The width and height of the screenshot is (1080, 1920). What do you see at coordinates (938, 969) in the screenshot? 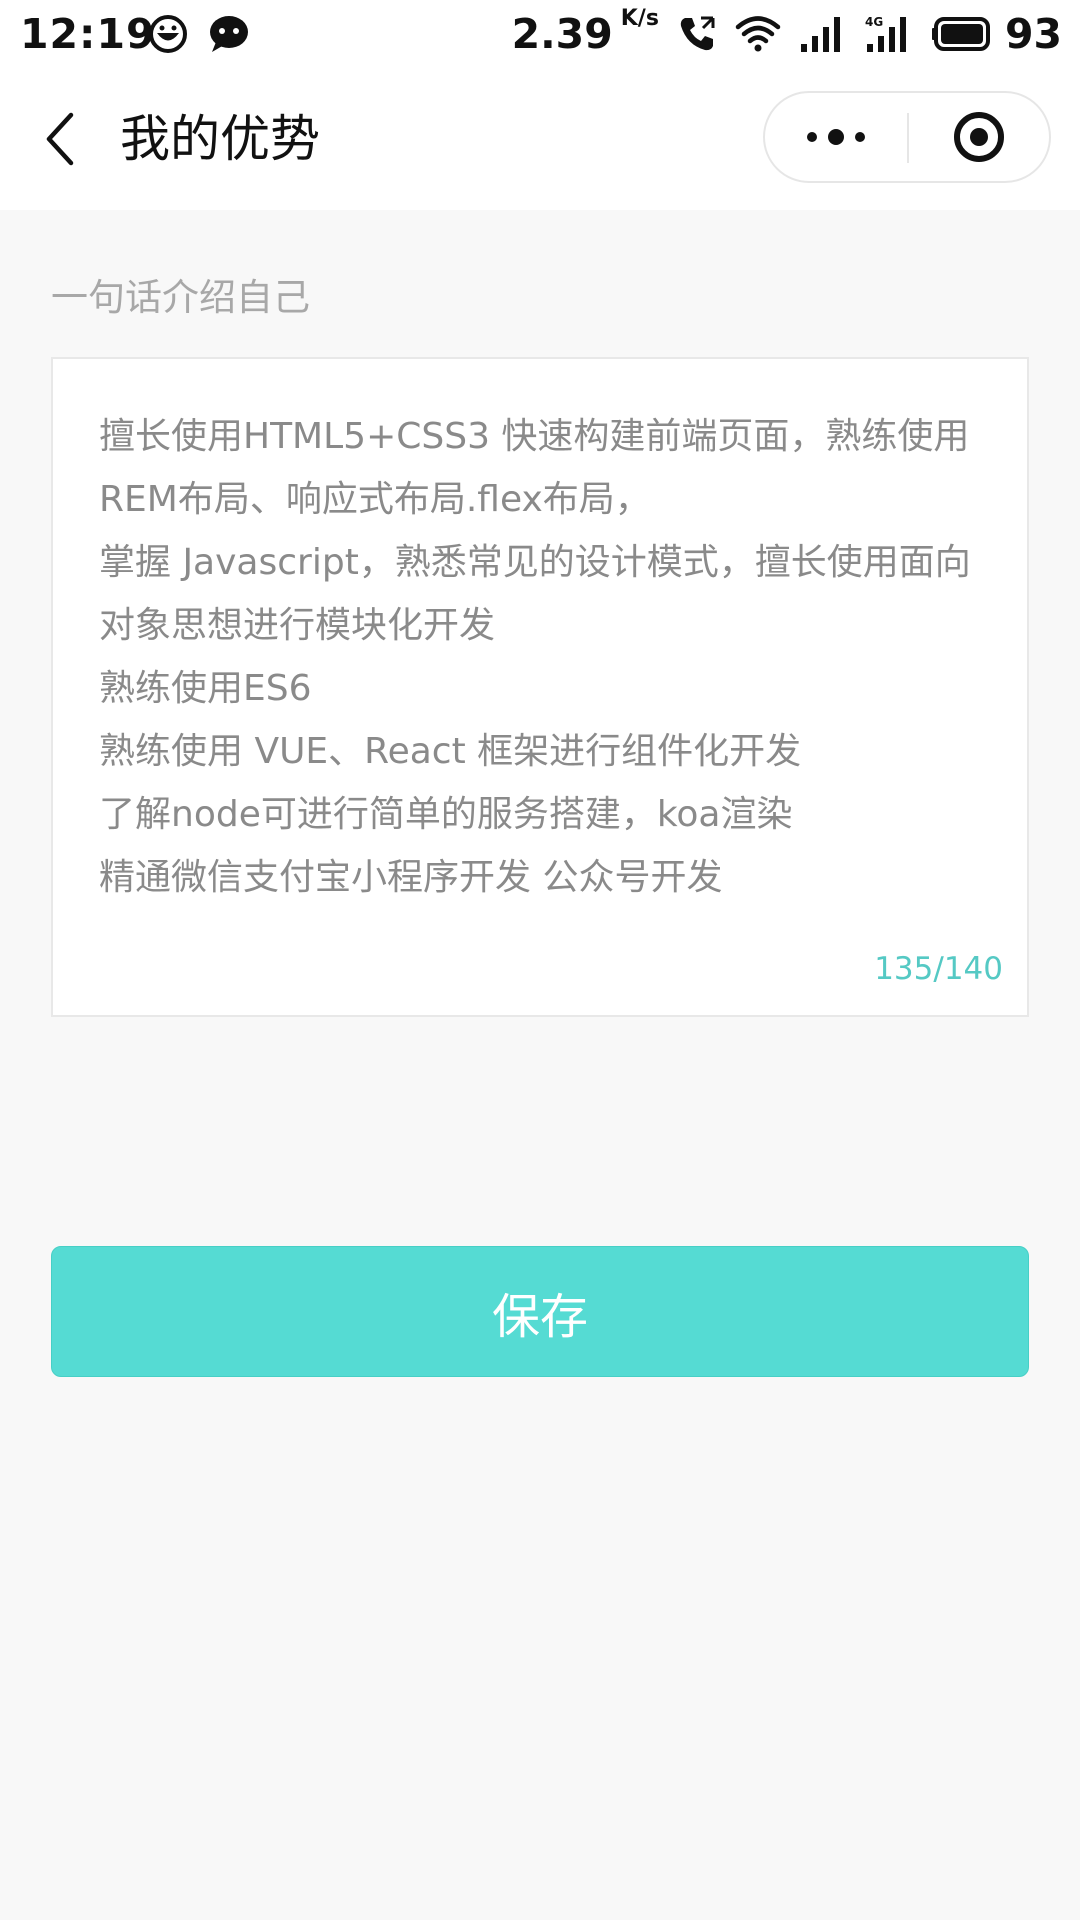
I see `char-counter: 135/140` at bounding box center [938, 969].